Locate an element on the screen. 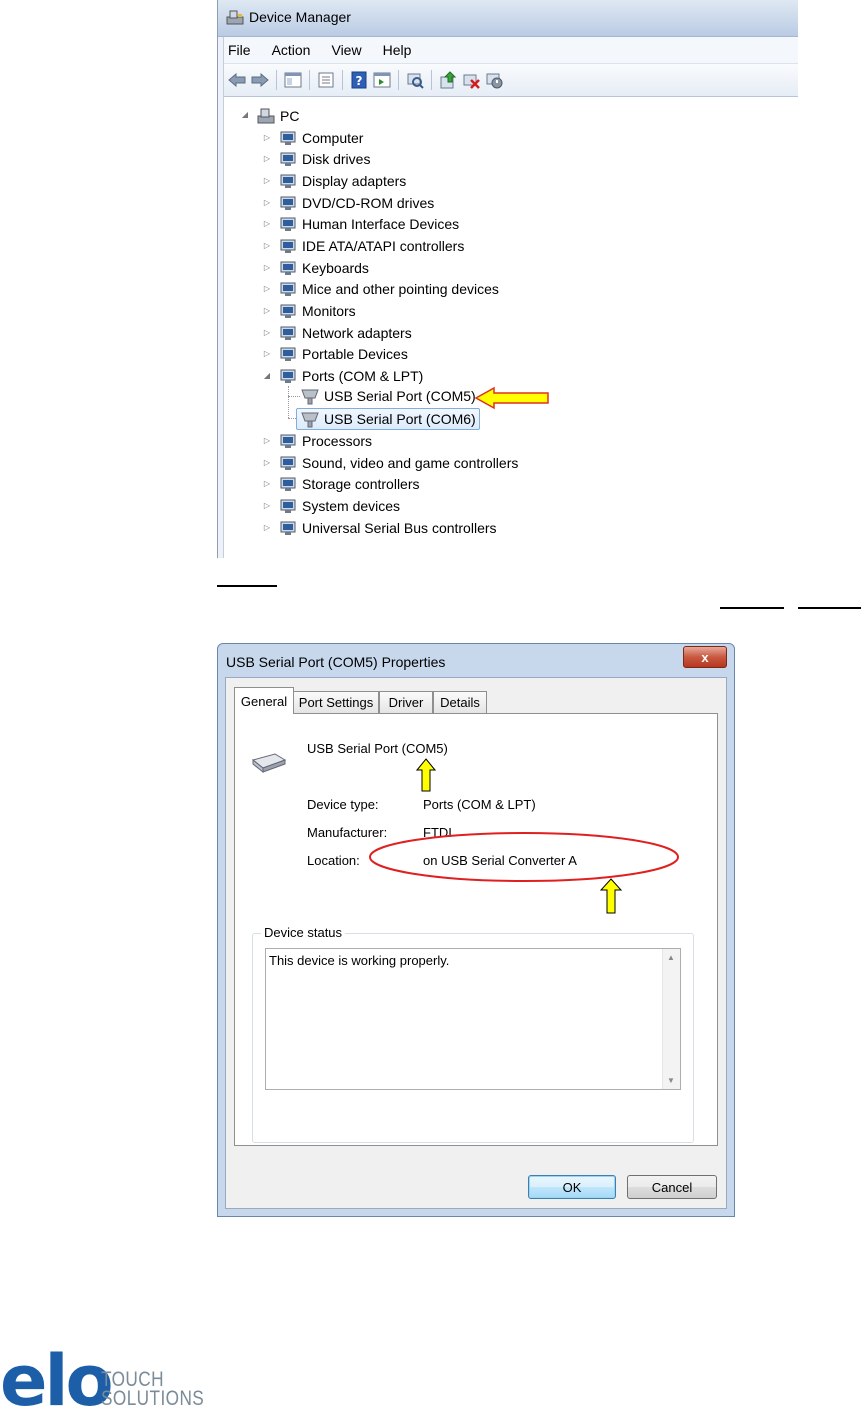  tree-category-label: Sound, video and game controllers is located at coordinates (410, 463).